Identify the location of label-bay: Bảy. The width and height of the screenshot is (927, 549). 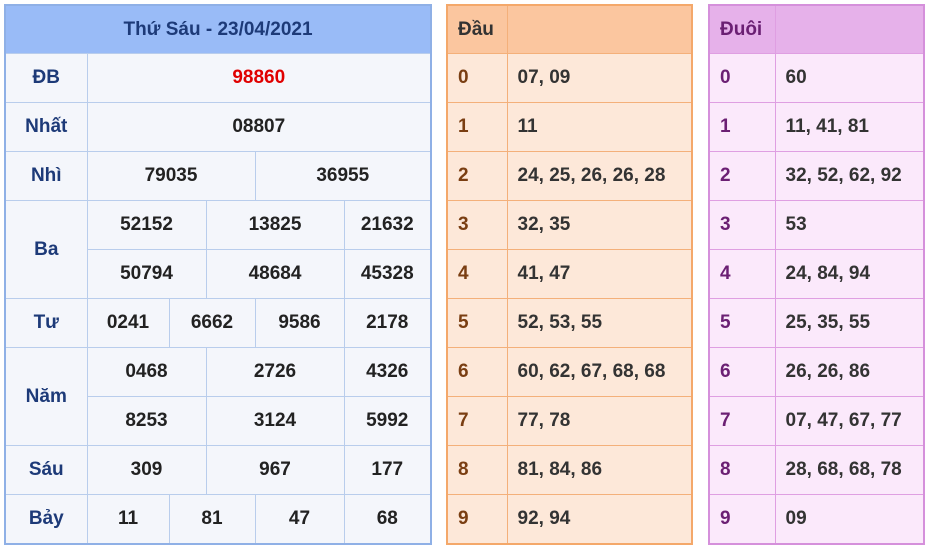
(46, 519).